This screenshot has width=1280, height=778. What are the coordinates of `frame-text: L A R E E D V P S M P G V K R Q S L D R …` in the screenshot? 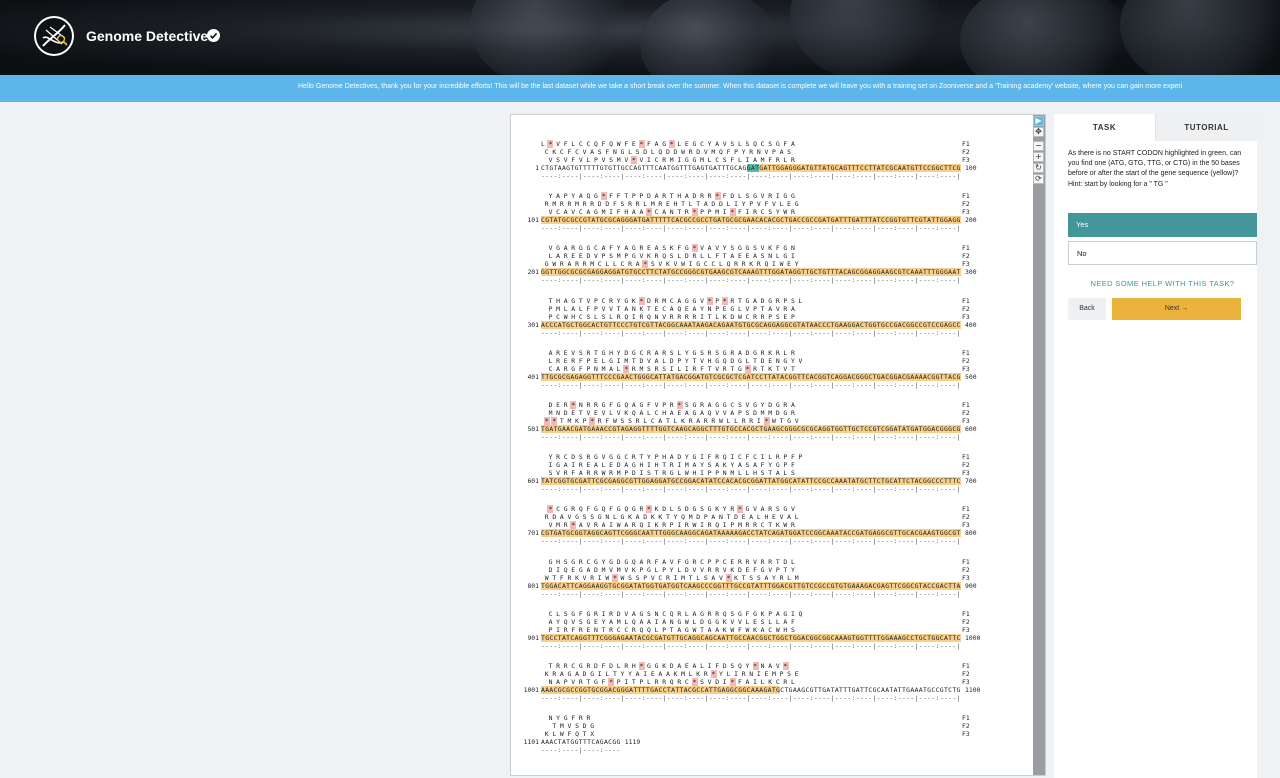 It's located at (668, 256).